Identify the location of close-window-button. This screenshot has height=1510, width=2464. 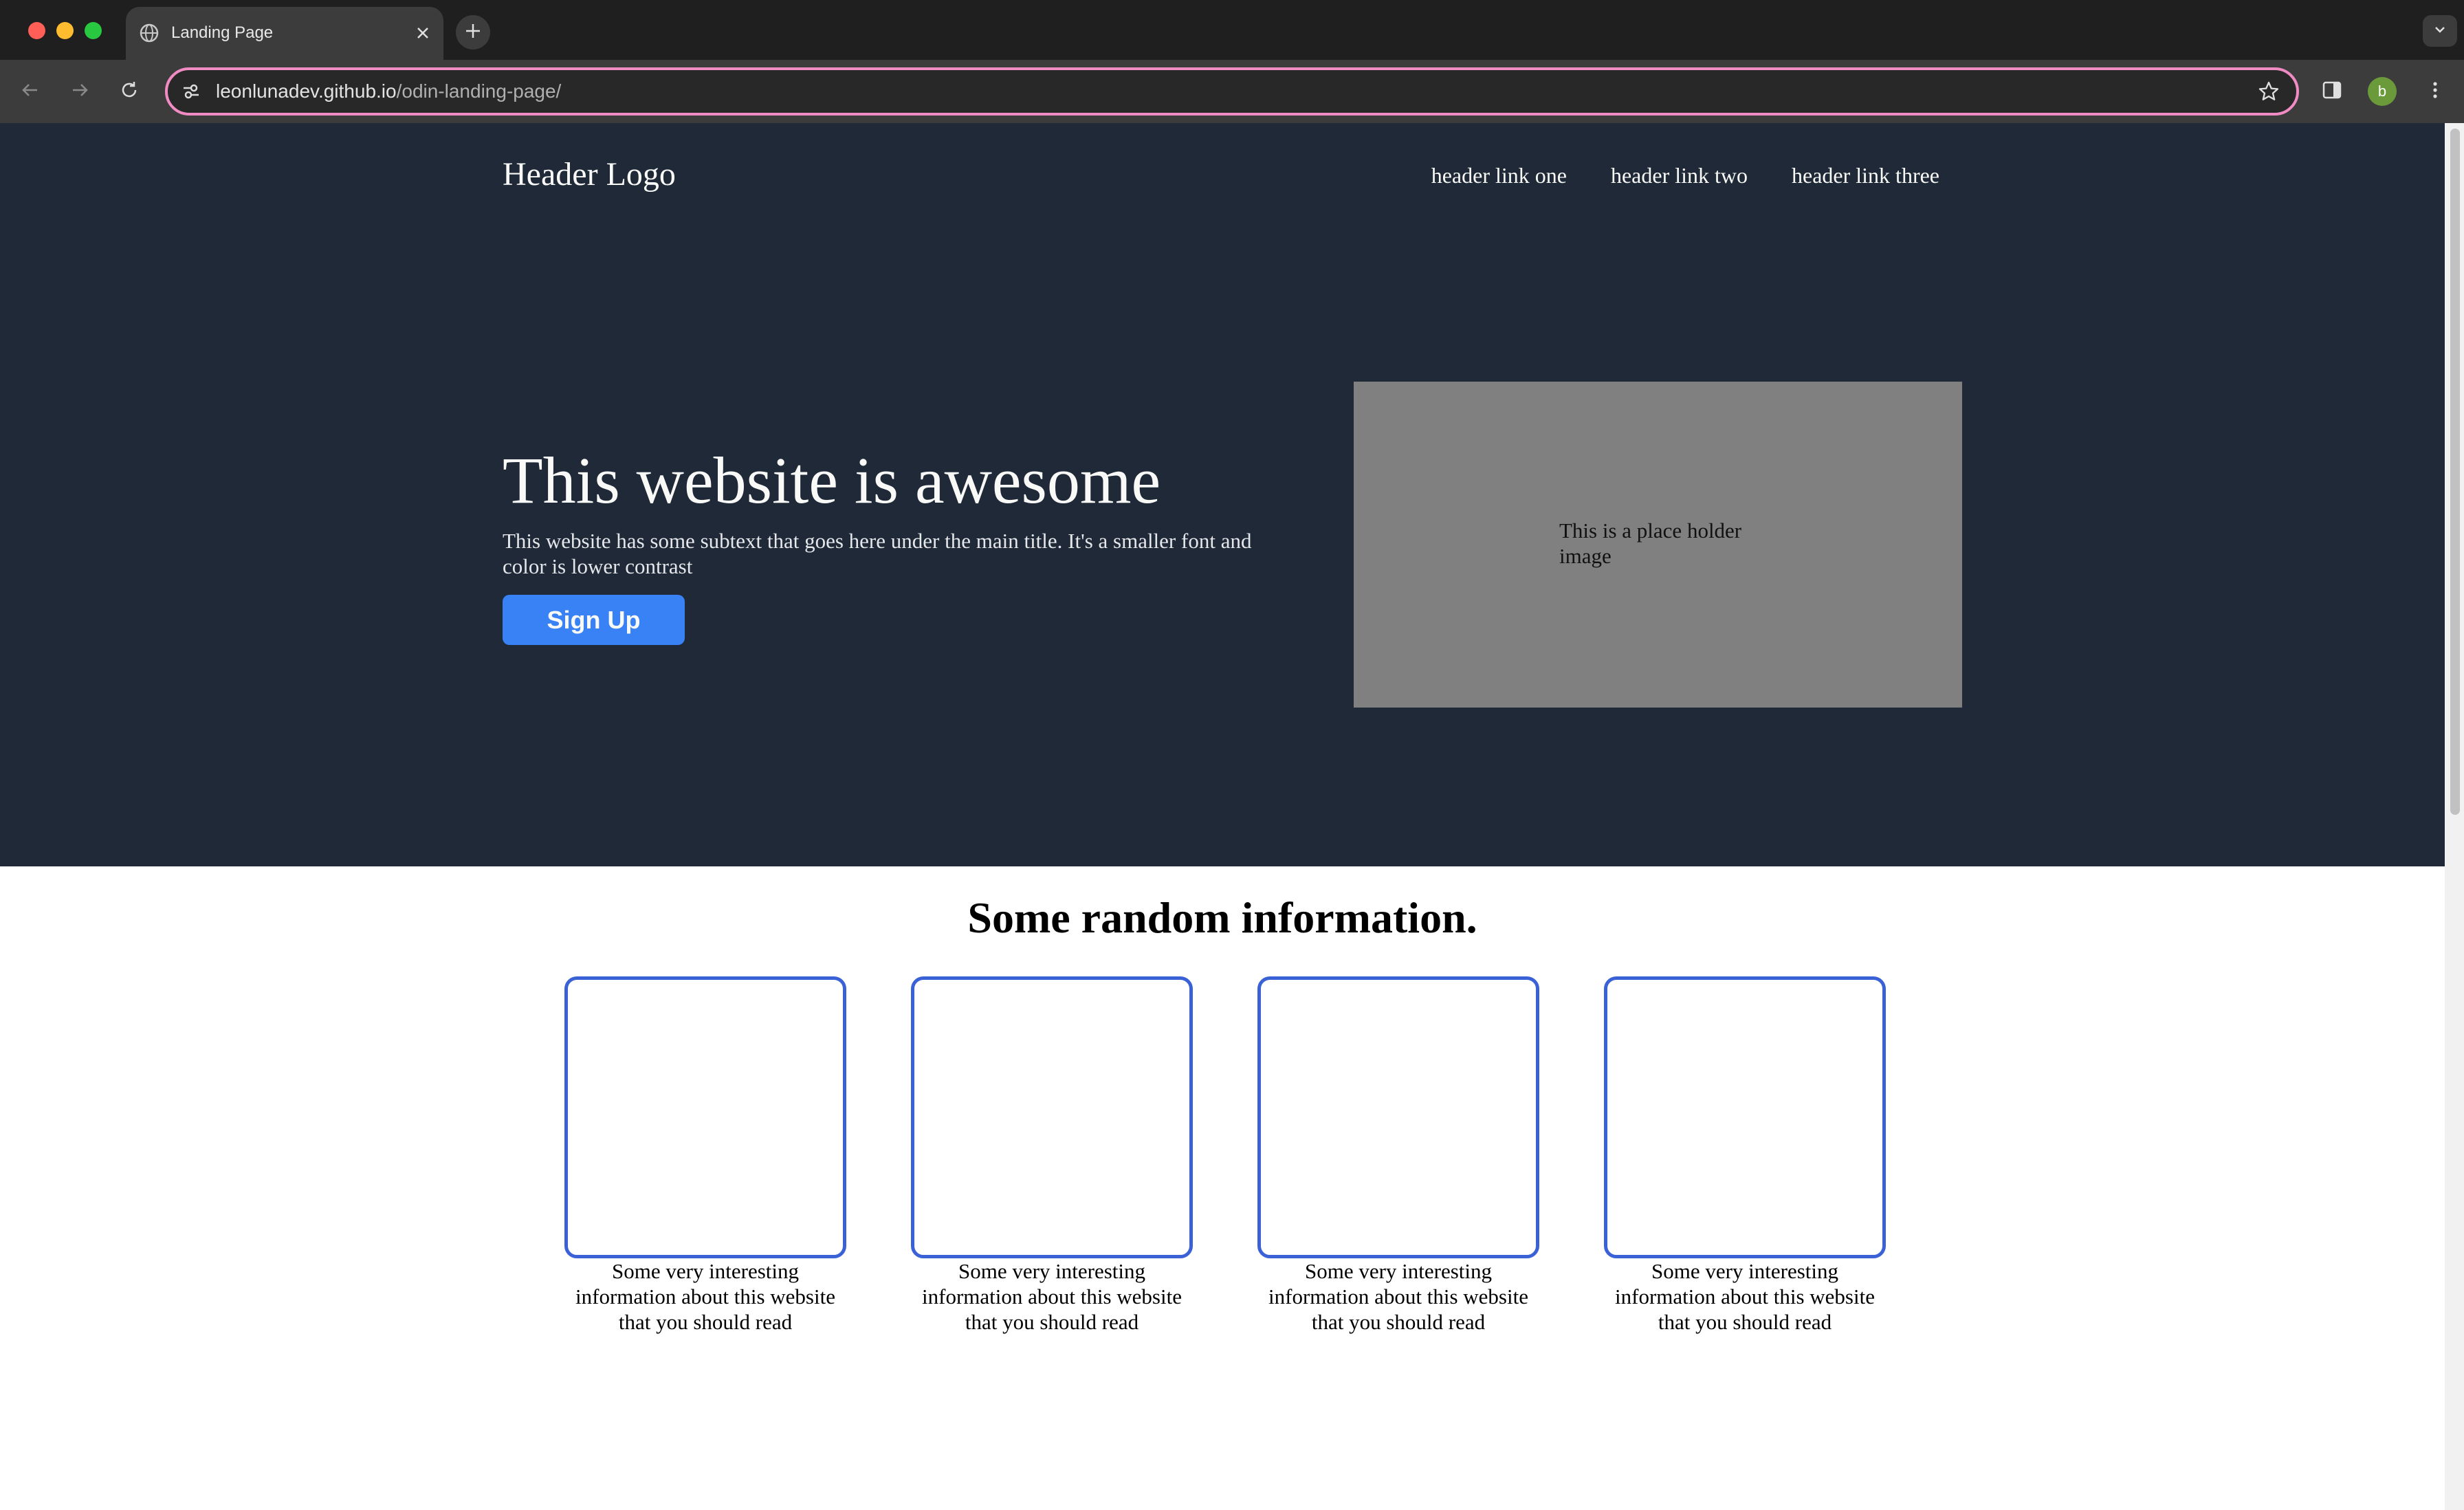
(36, 31).